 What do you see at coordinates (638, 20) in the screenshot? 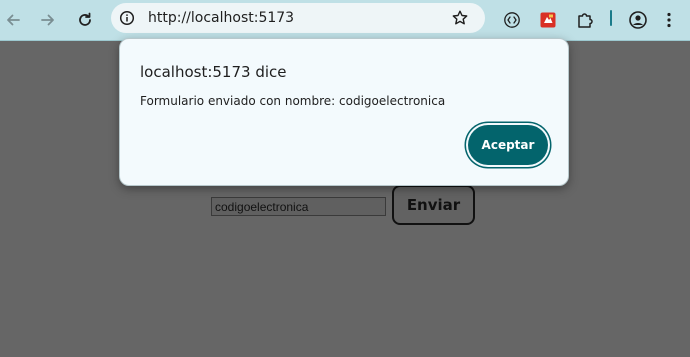
I see `profile-icon` at bounding box center [638, 20].